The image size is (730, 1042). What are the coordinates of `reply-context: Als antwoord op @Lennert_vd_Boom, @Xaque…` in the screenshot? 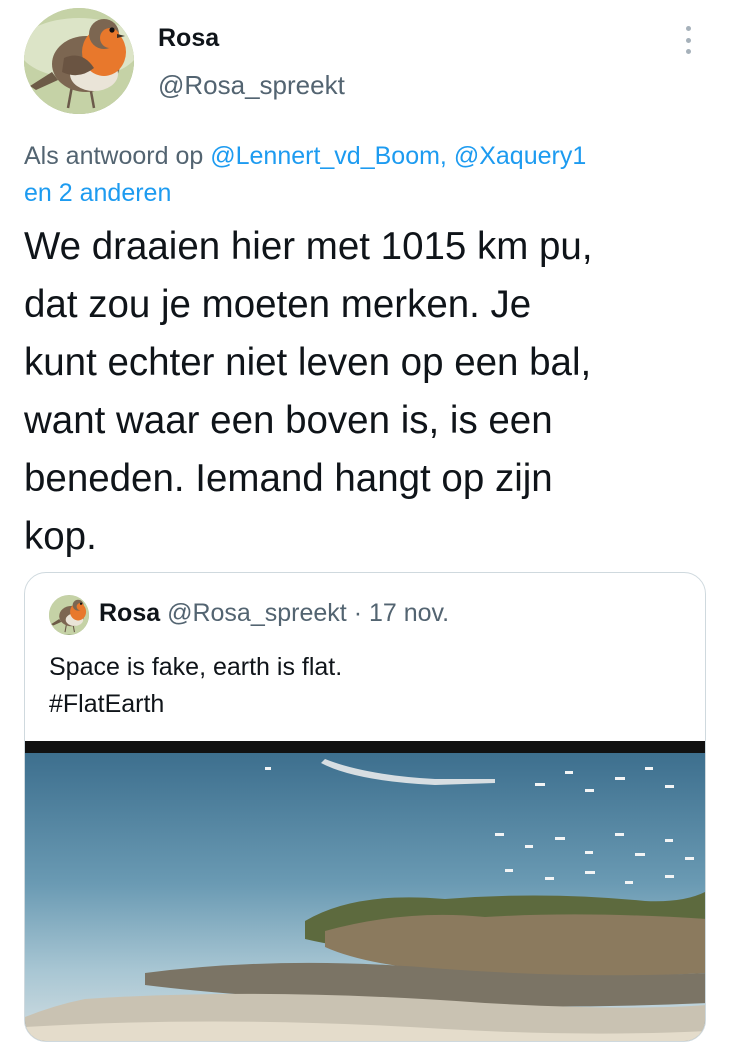 It's located at (364, 175).